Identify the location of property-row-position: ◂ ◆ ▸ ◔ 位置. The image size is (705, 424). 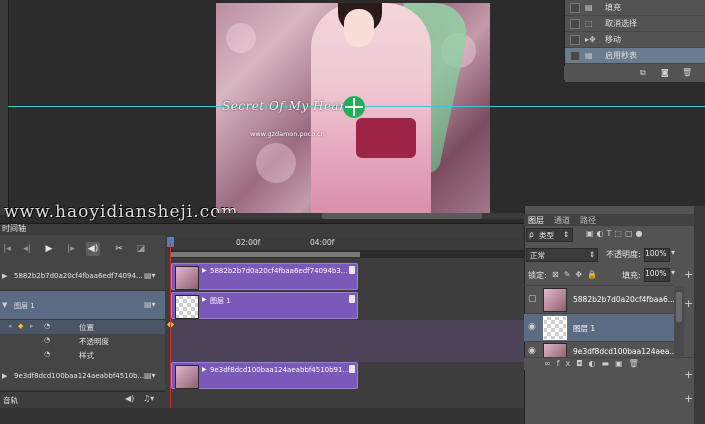
(82, 327).